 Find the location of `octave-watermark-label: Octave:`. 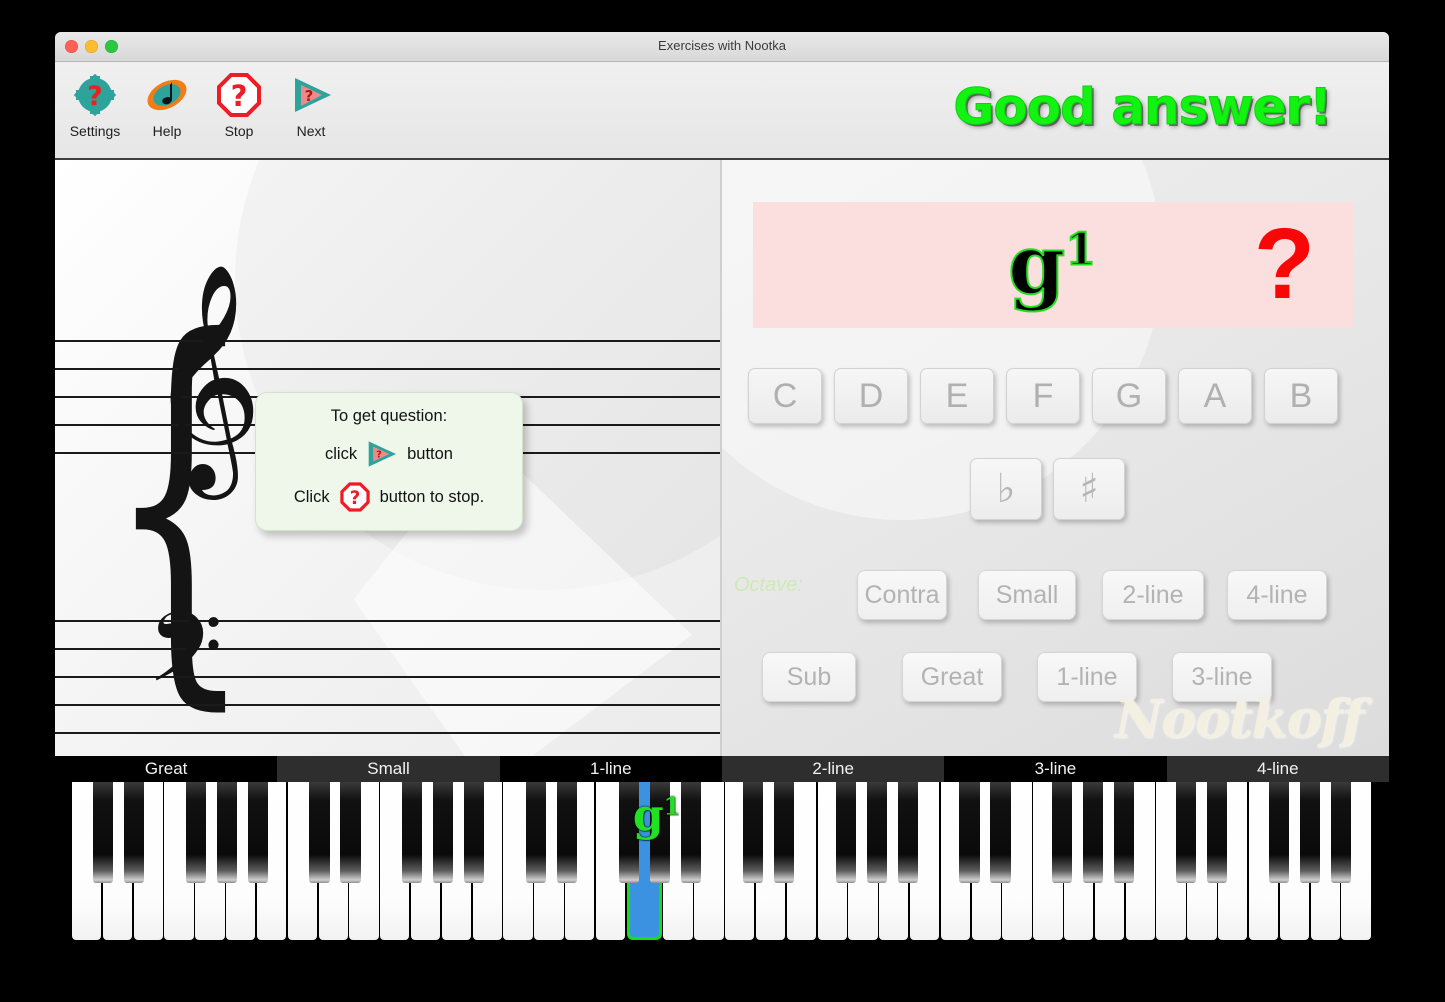

octave-watermark-label: Octave: is located at coordinates (768, 585).